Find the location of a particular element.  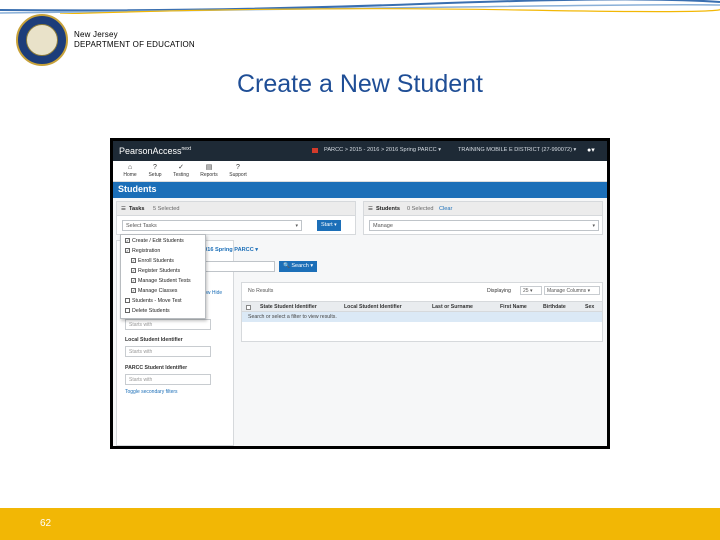

nav-testing: ✓ Testing is located at coordinates (181, 170).